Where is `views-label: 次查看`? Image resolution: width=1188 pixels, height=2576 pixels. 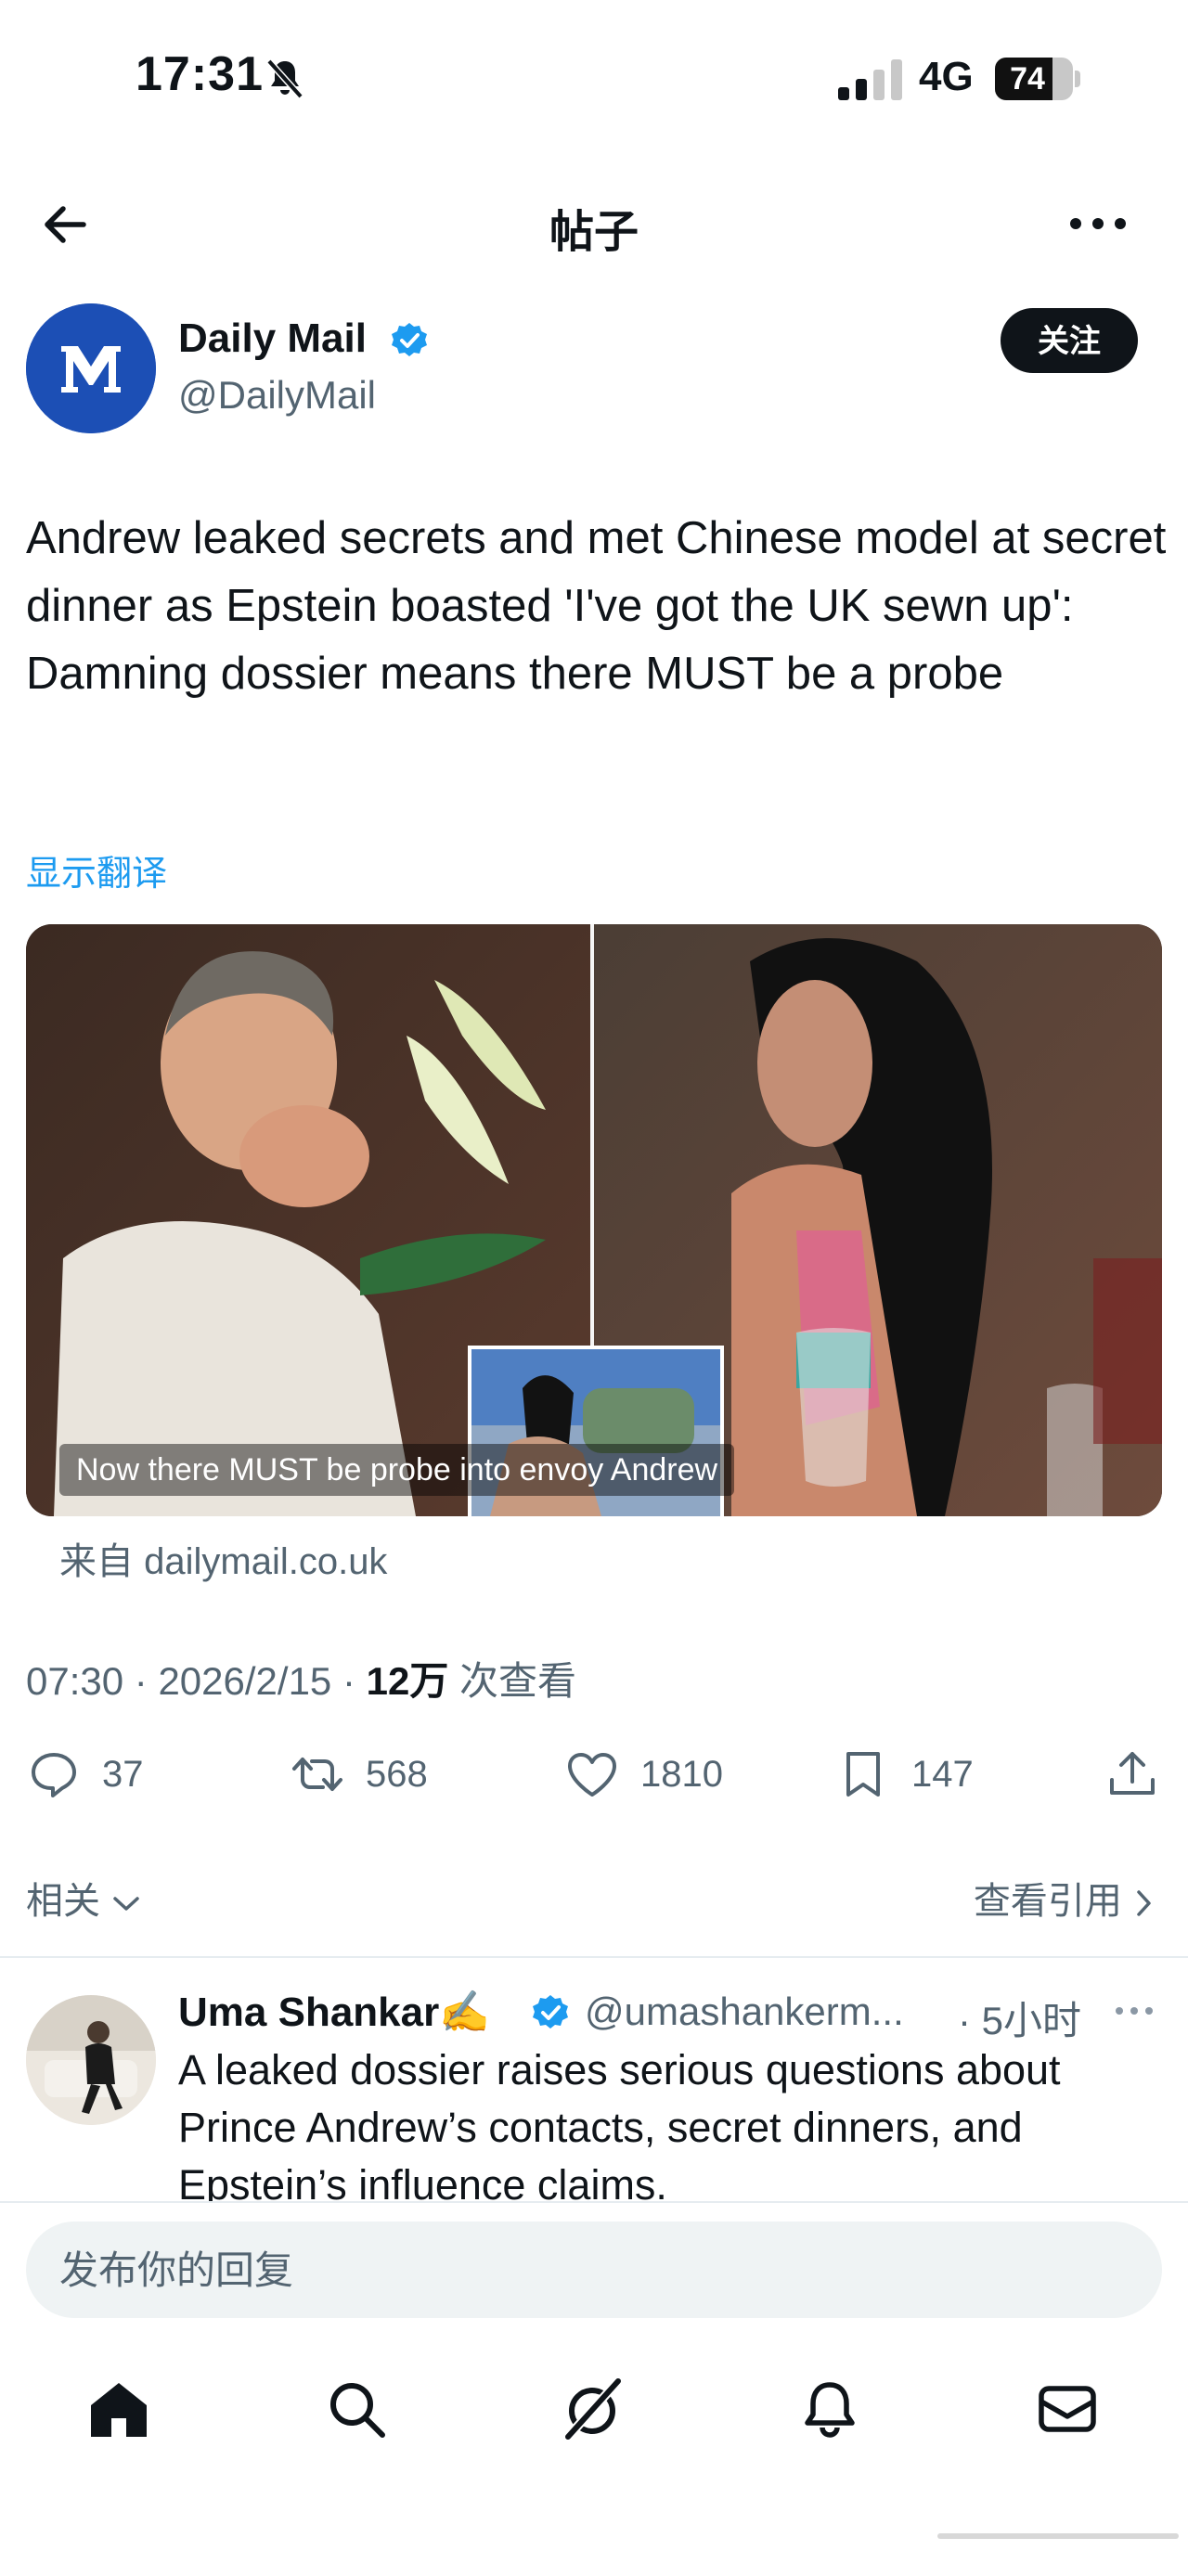 views-label: 次查看 is located at coordinates (518, 1681).